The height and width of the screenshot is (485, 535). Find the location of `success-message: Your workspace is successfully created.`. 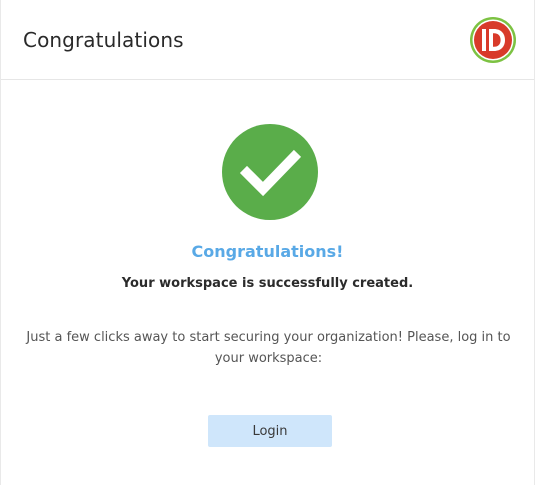

success-message: Your workspace is successfully created. is located at coordinates (267, 283).